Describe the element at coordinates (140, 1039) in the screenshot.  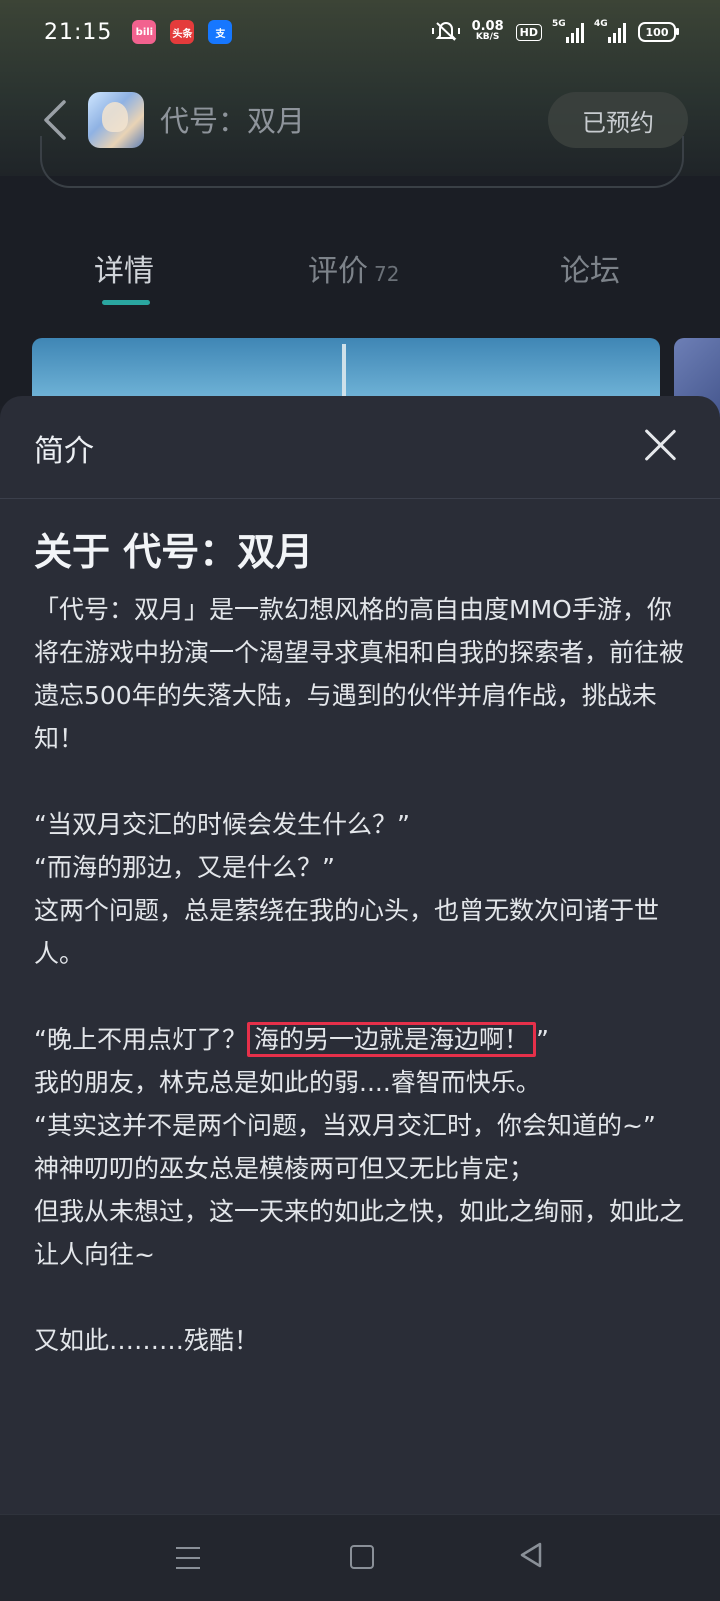
I see `quote-prefix: “晚上不用点灯了？` at that location.